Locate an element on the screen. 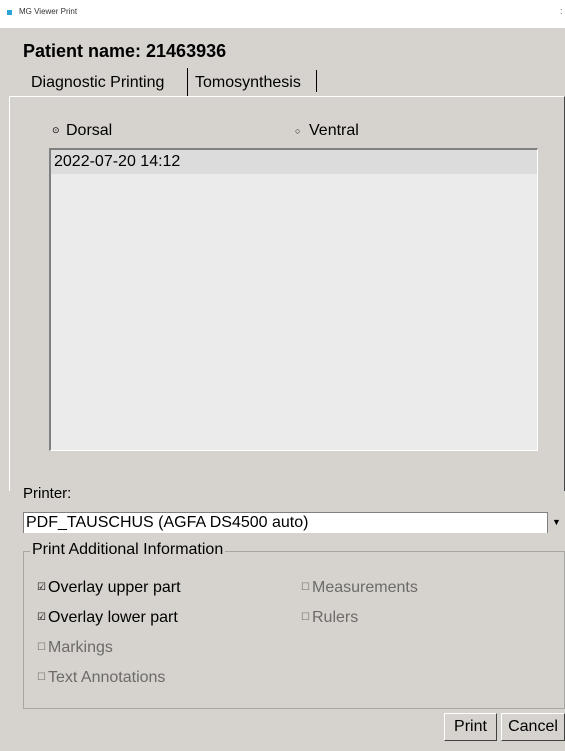 This screenshot has height=751, width=565. radio-ventral: ○ Ventral is located at coordinates (327, 131).